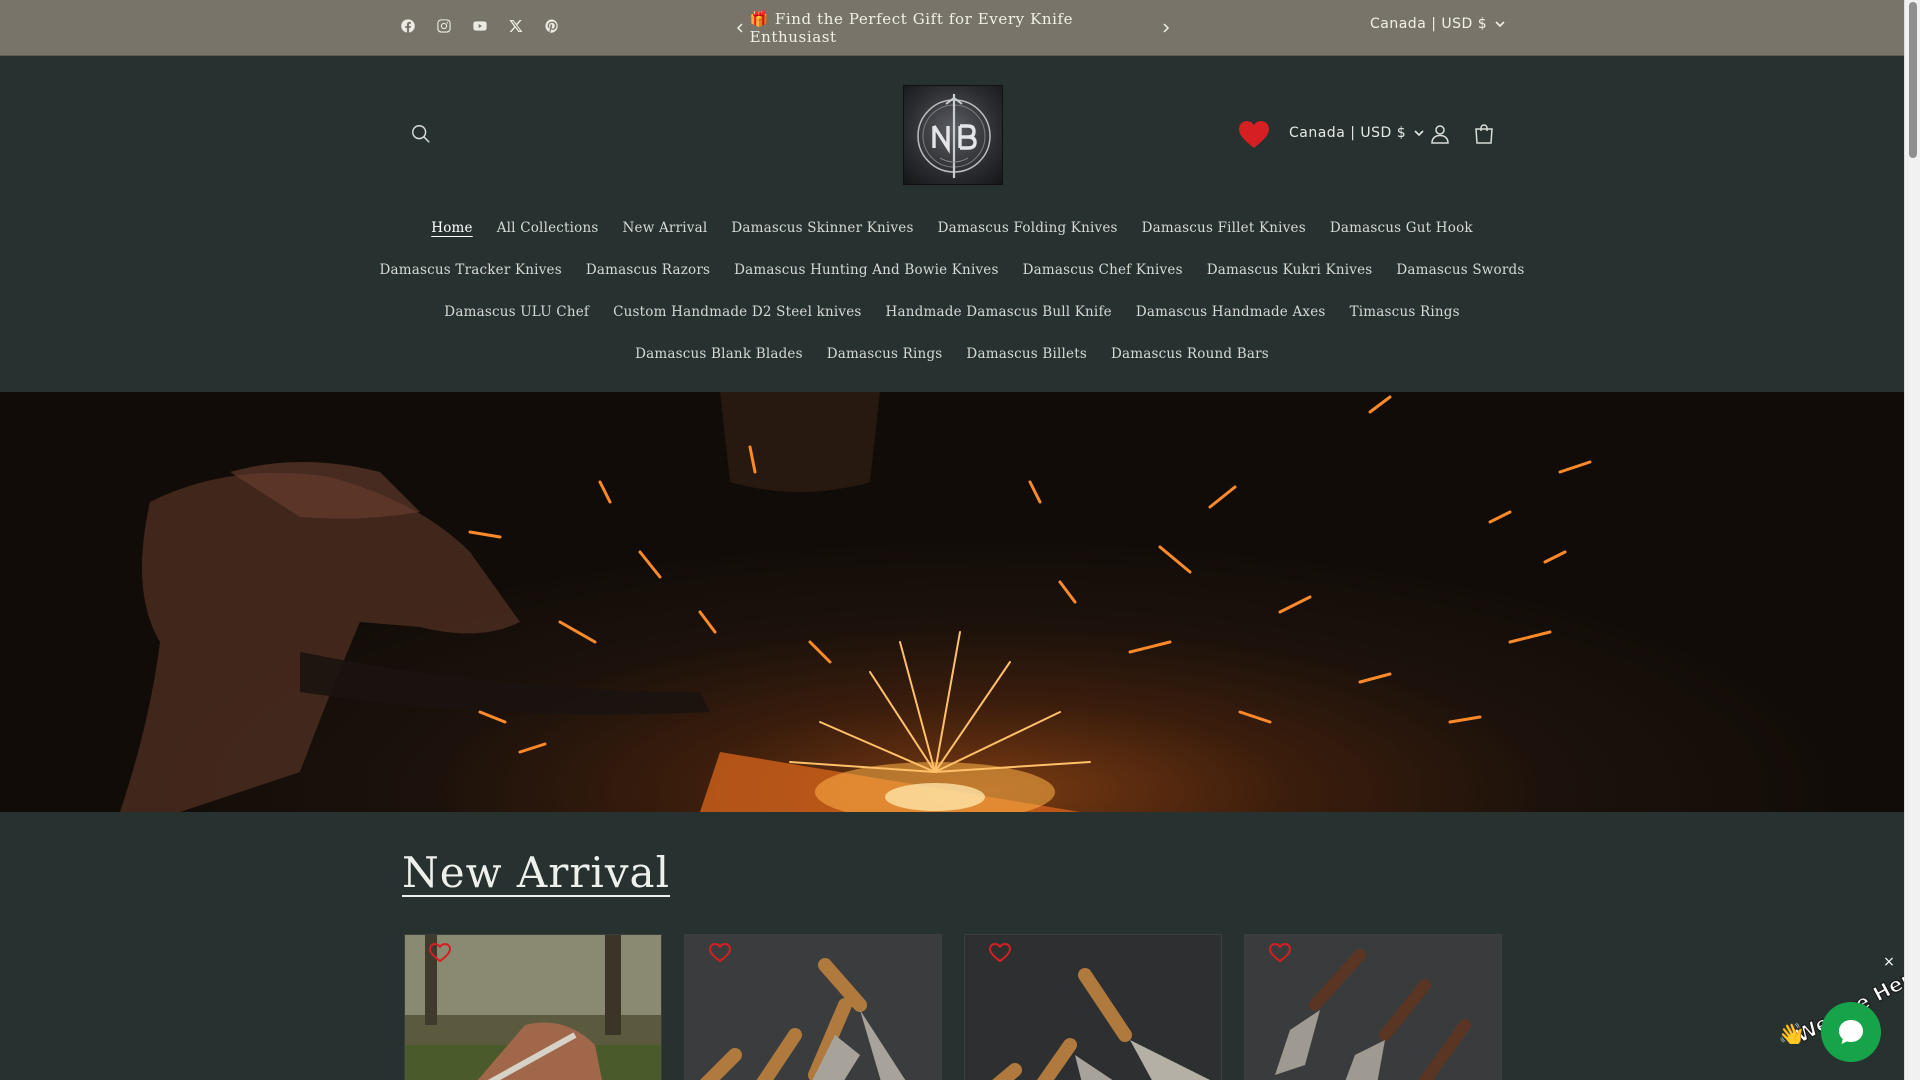  I want to click on nav-item-damascus-swords: Damascus Swords, so click(1460, 270).